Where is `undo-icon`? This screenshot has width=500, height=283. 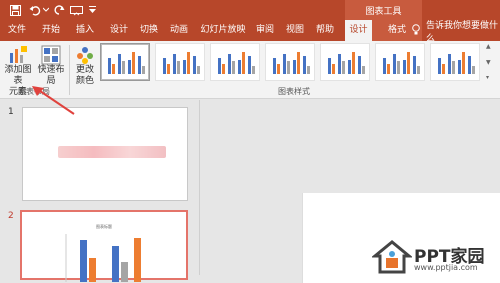 undo-icon is located at coordinates (35, 10).